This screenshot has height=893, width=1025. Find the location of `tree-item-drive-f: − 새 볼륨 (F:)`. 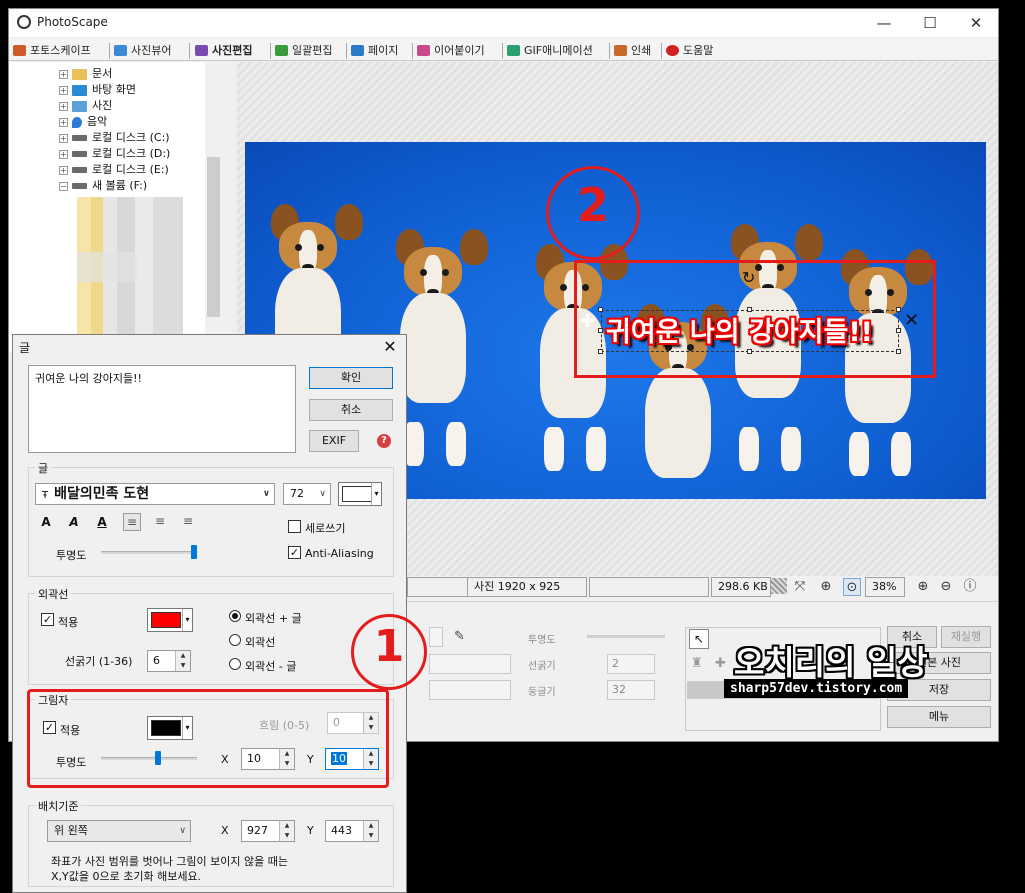

tree-item-drive-f: − 새 볼륨 (F:) is located at coordinates (103, 186).